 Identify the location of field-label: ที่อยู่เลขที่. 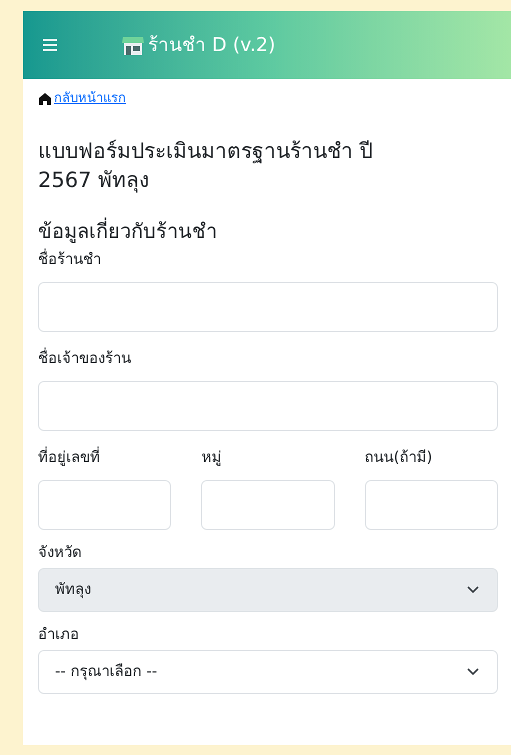
(69, 456).